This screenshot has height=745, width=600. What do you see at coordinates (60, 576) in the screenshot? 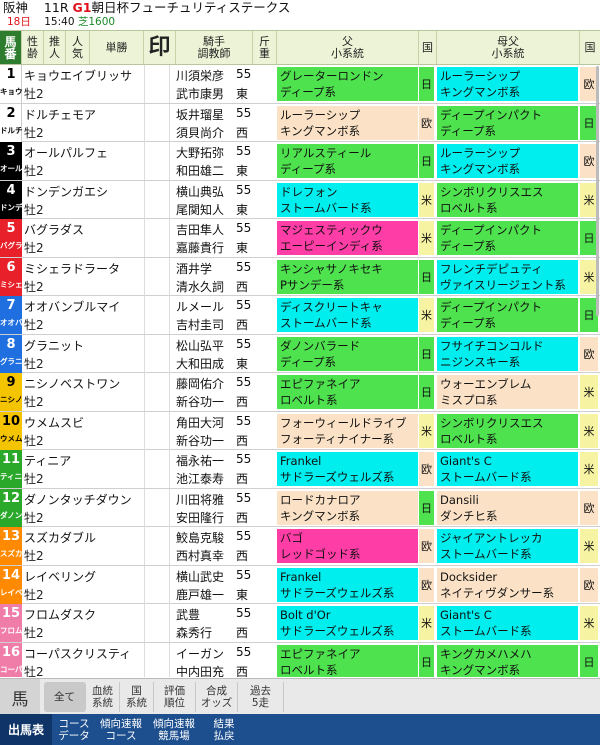
I see `horse-name: レイベリング` at bounding box center [60, 576].